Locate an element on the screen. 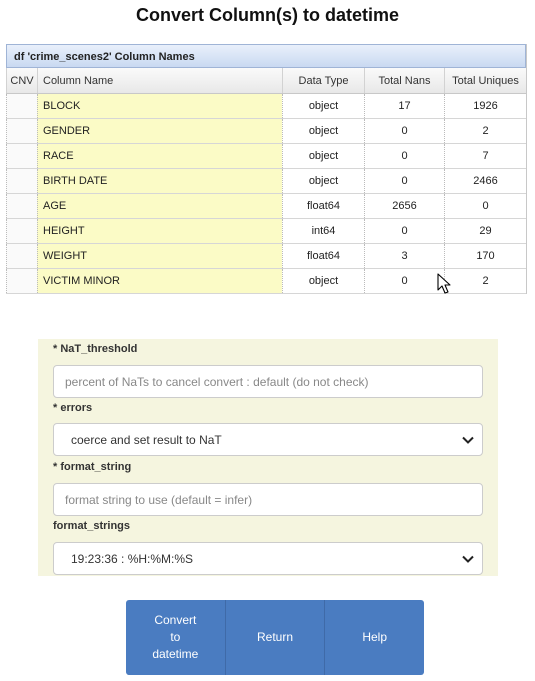 Image resolution: width=535 pixels, height=681 pixels. action-button-bar: Convert to datetime Return Help is located at coordinates (275, 637).